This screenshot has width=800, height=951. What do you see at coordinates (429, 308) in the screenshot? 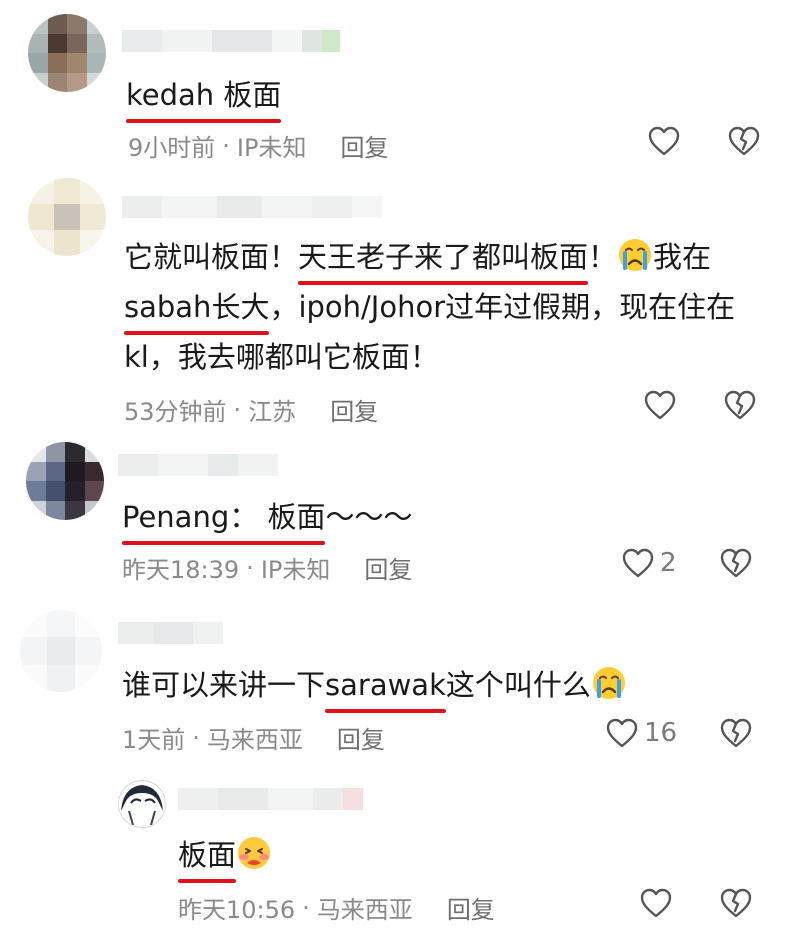
I see `comment-text-line: sabah长大，ipoh/Johor过年过假期，现在住在` at bounding box center [429, 308].